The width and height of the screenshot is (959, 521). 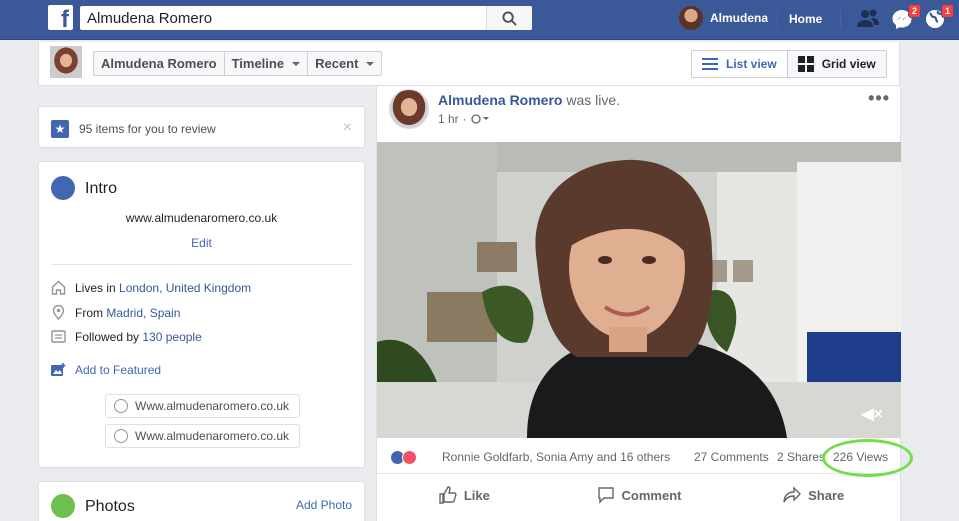 I want to click on notifications-button: 1, so click(x=939, y=17).